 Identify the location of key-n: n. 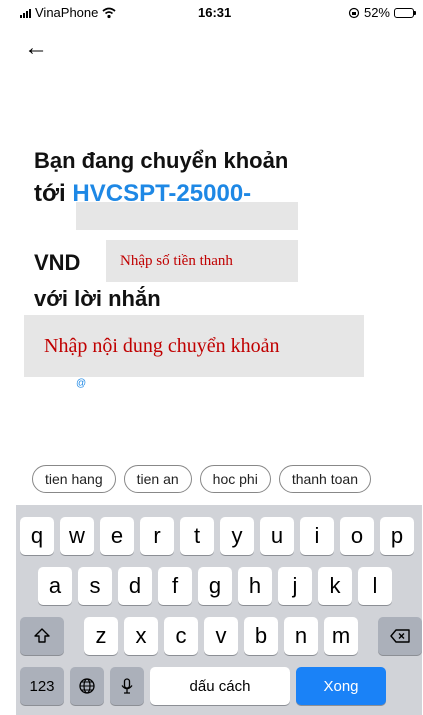
(301, 636).